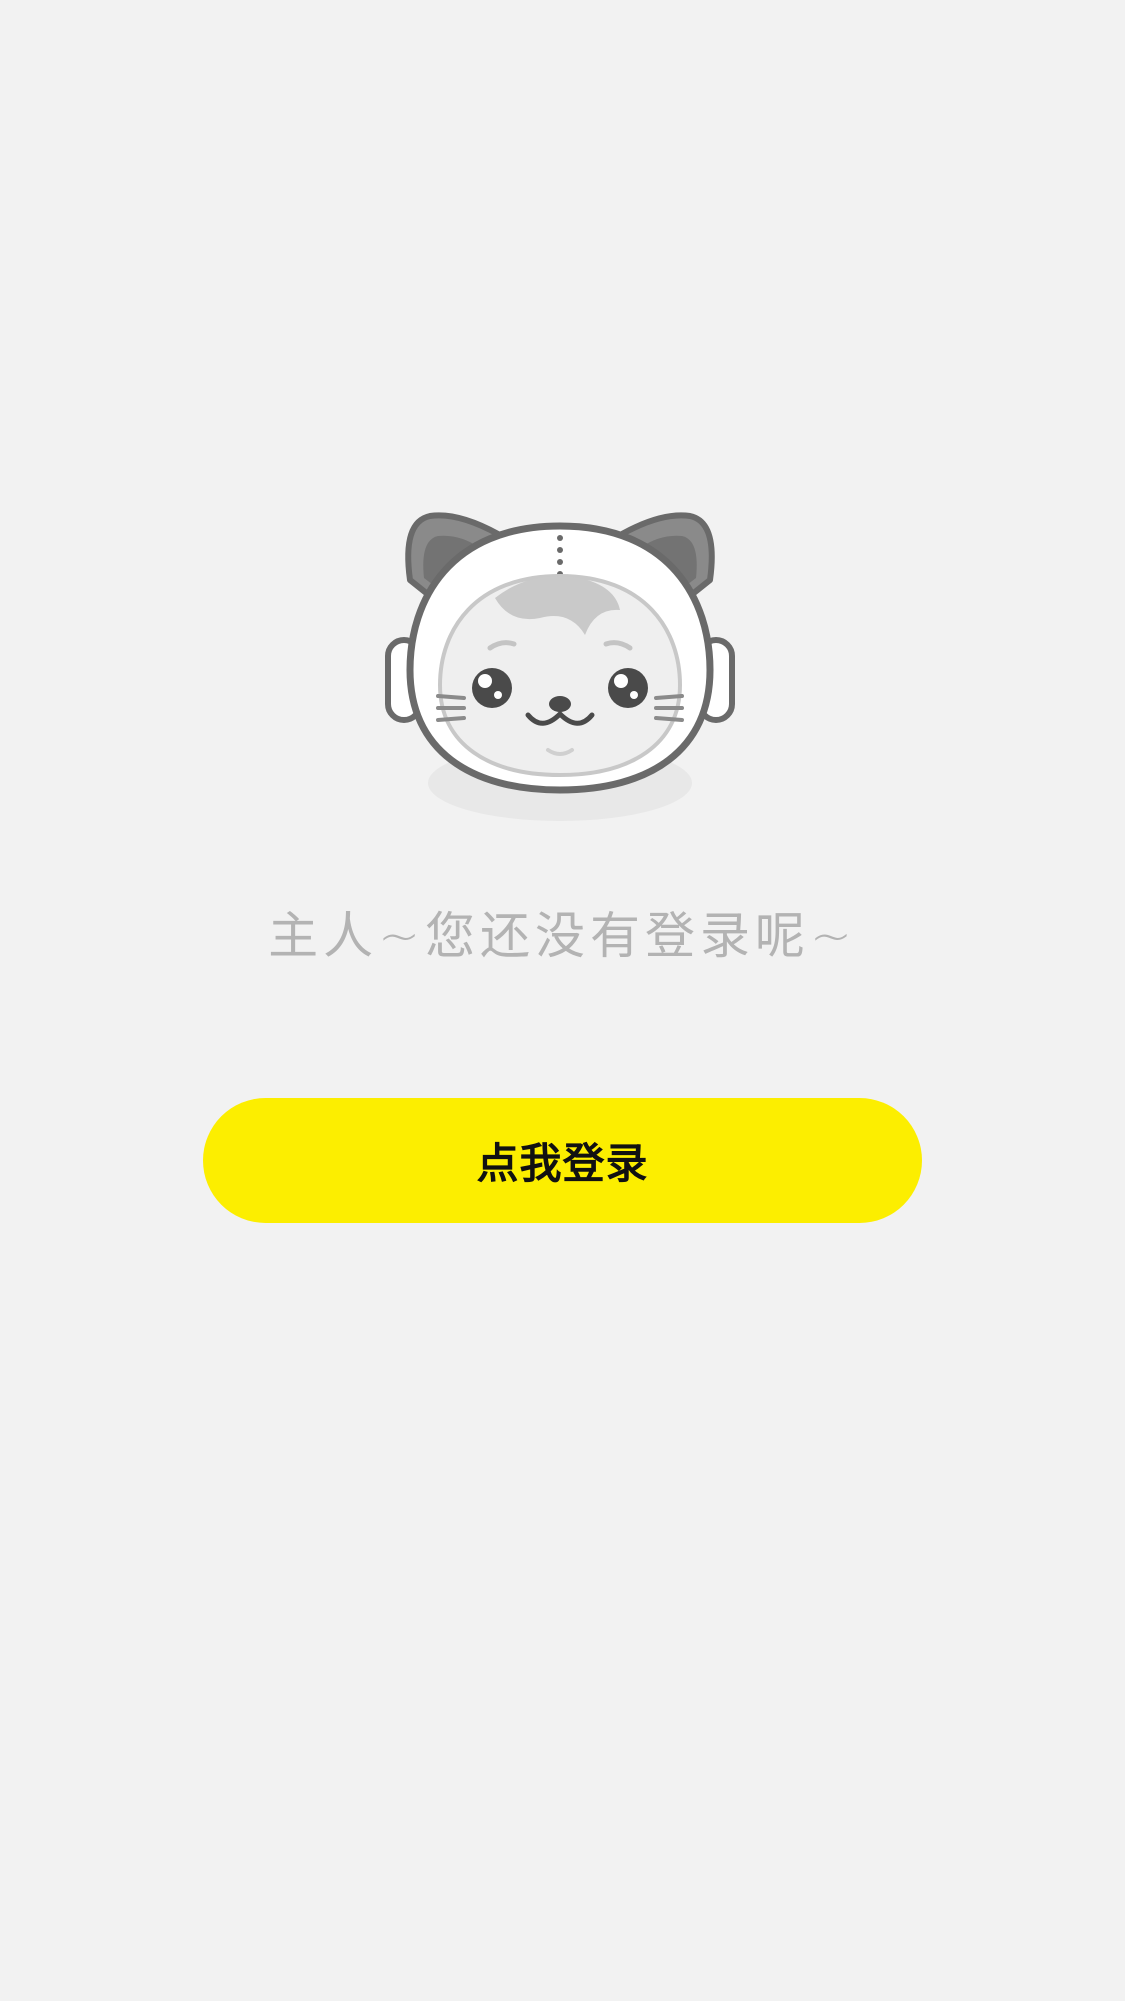 This screenshot has width=1125, height=2001. Describe the element at coordinates (562, 1163) in the screenshot. I see `login-button-label: 点我登录` at that location.